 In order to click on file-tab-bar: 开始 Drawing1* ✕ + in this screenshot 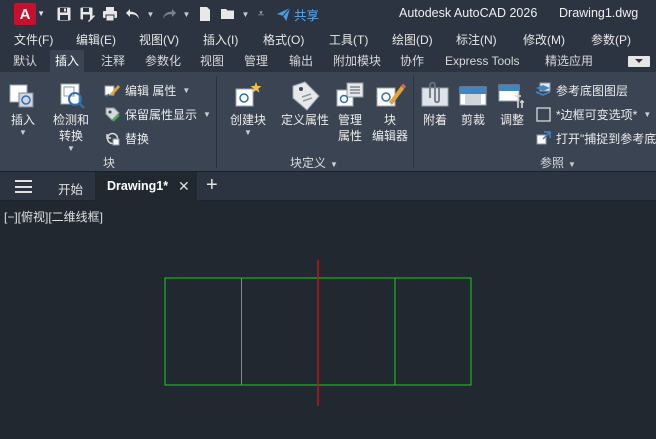, I will do `click(328, 186)`.